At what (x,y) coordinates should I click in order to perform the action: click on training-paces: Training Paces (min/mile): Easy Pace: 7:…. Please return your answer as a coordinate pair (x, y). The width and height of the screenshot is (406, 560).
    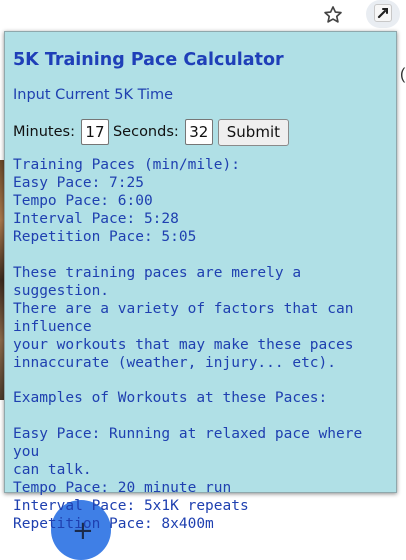
    Looking at the image, I should click on (200, 201).